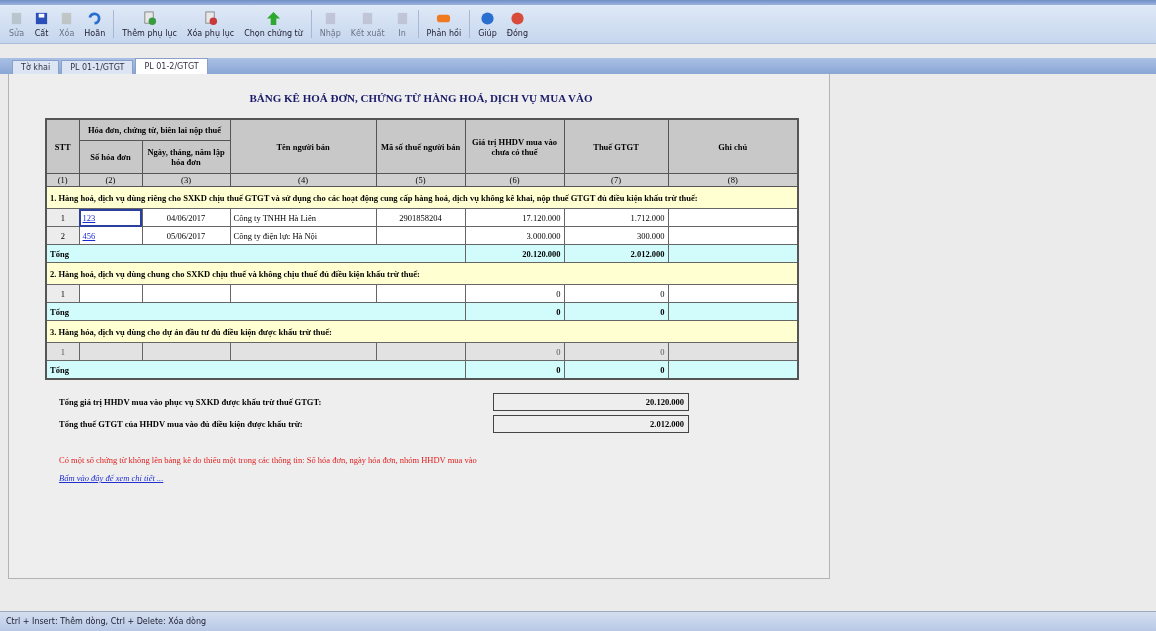  I want to click on column-header: Giá trị HHDV mua vào chưa có thuế, so click(514, 146).